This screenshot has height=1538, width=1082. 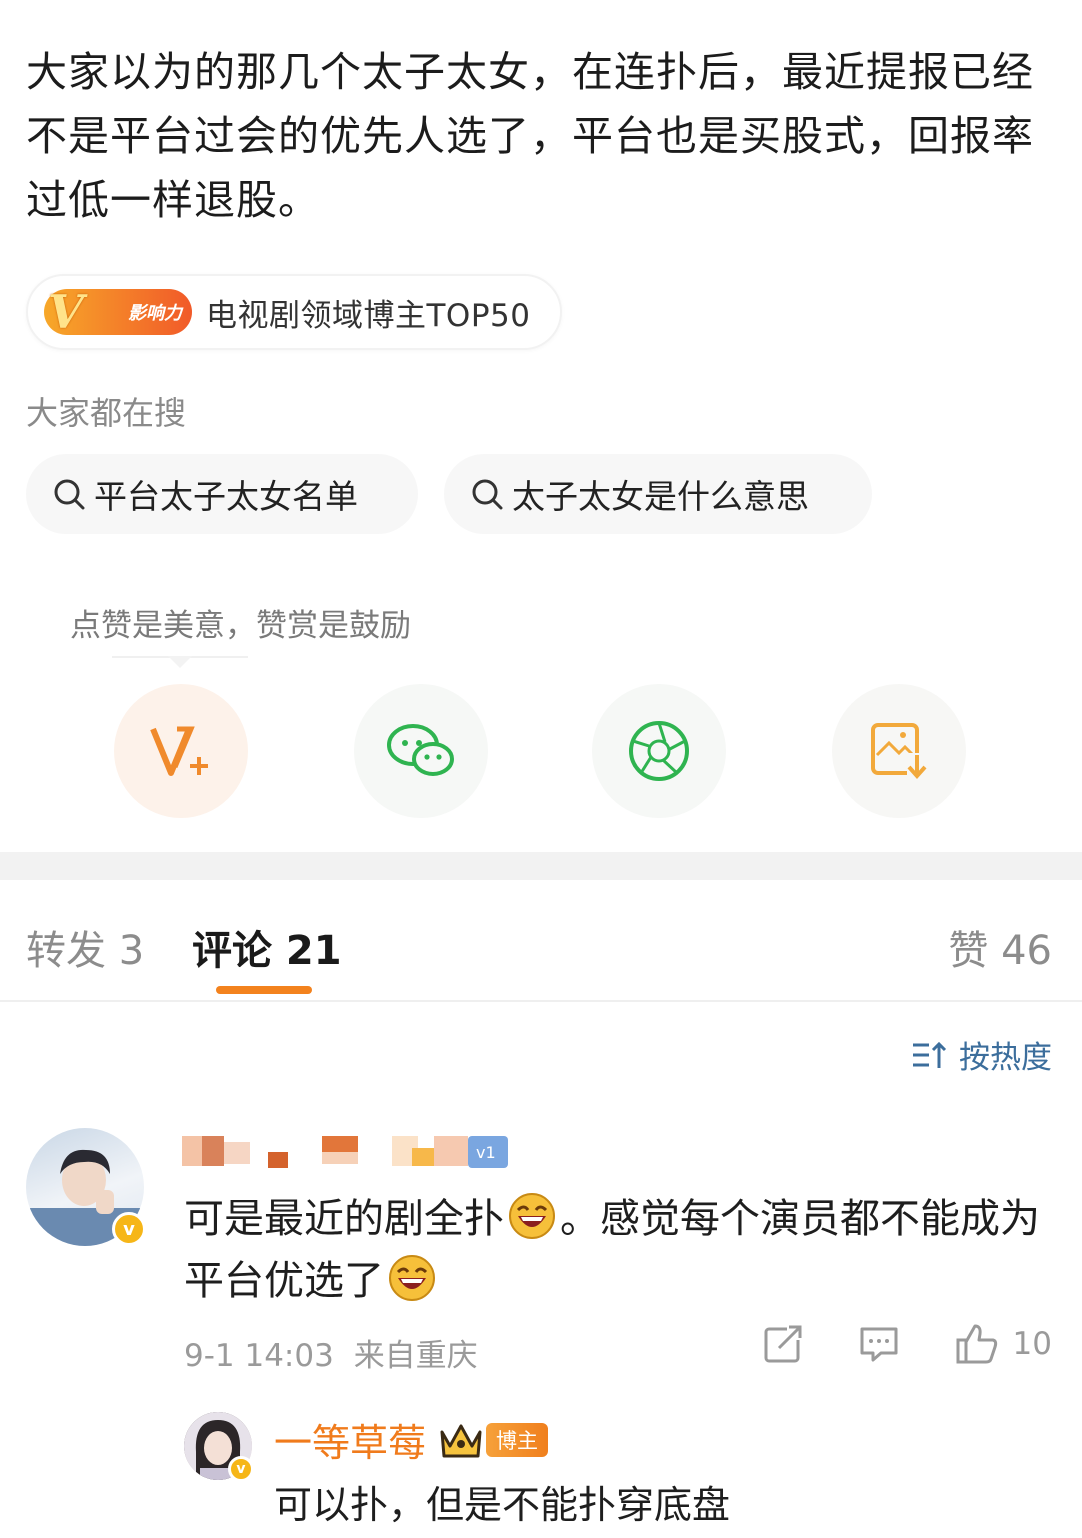 What do you see at coordinates (350, 1443) in the screenshot?
I see `reply-author-name: 一等草莓` at bounding box center [350, 1443].